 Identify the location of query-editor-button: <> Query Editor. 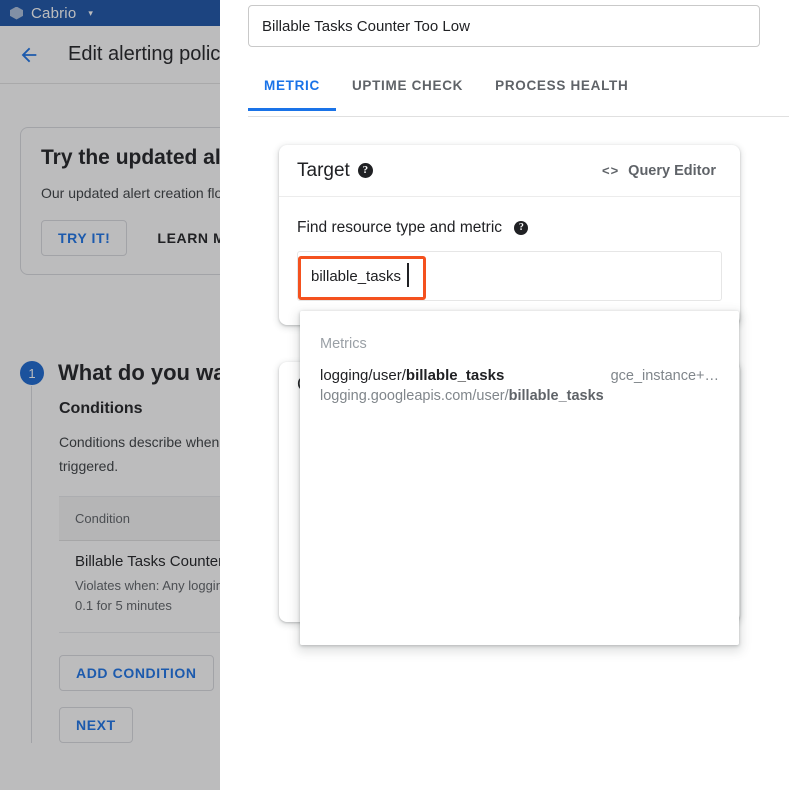
(659, 171).